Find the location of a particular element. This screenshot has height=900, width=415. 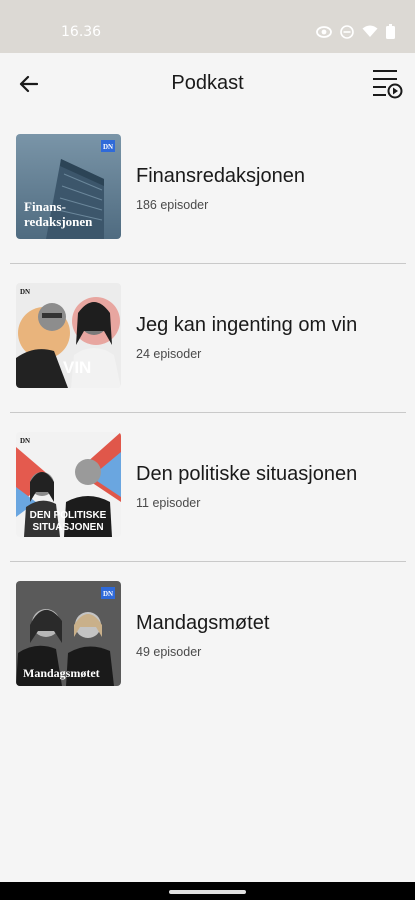

battery-icon is located at coordinates (390, 31).